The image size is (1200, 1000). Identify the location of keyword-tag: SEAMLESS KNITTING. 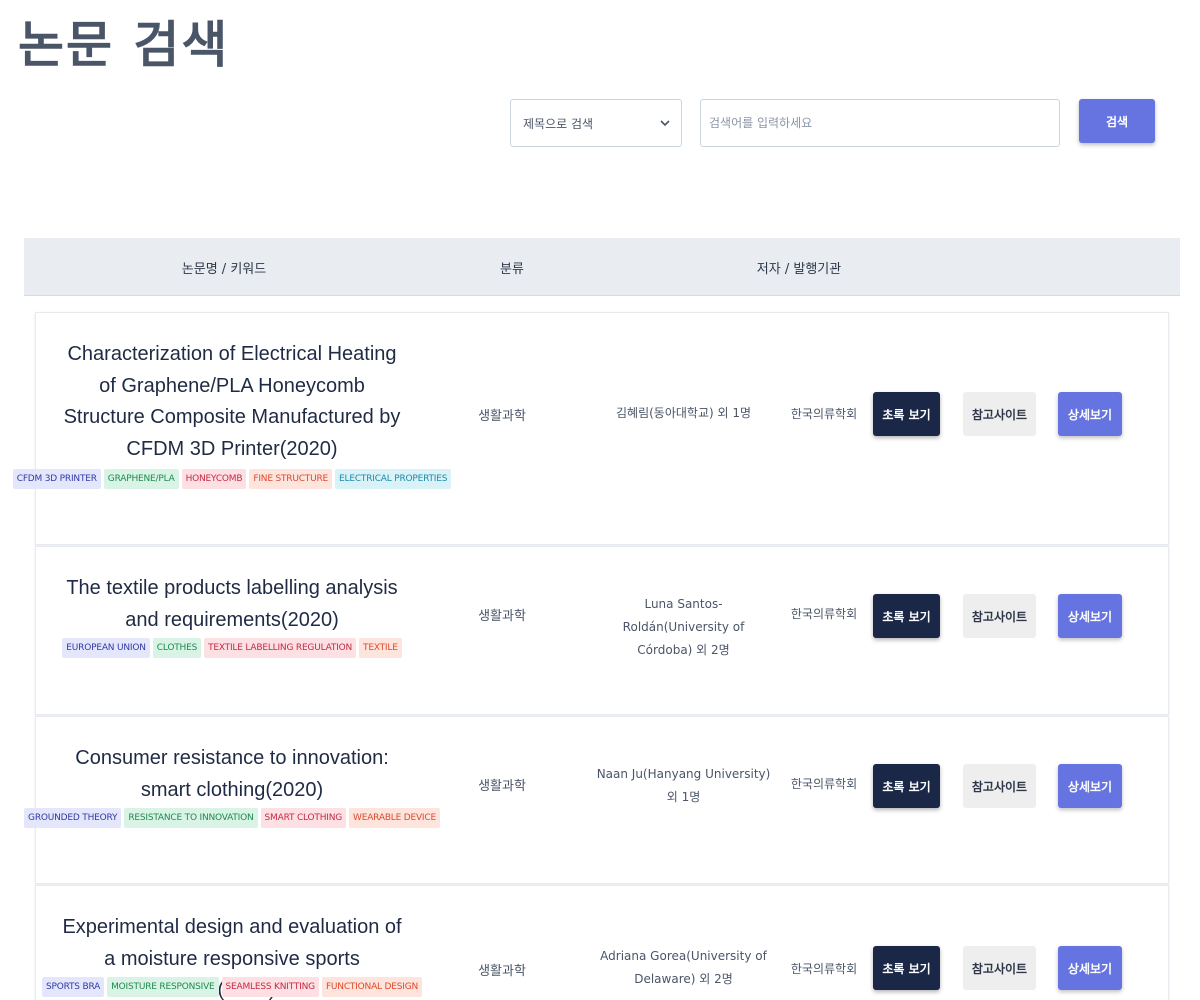
(270, 987).